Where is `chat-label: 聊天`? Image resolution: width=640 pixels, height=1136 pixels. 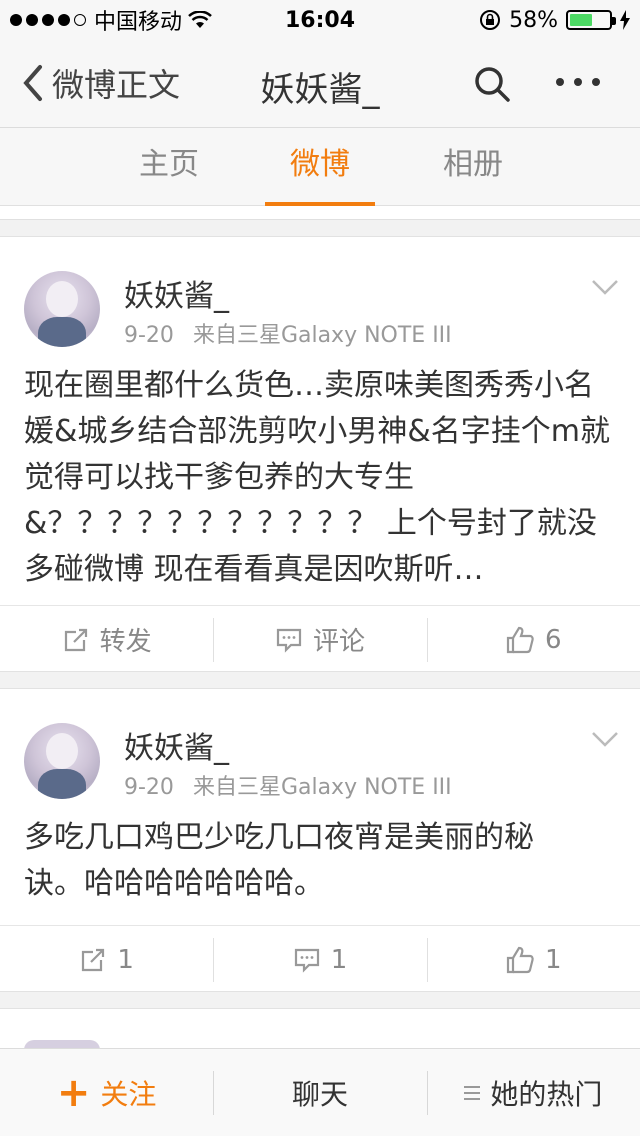 chat-label: 聊天 is located at coordinates (319, 1094).